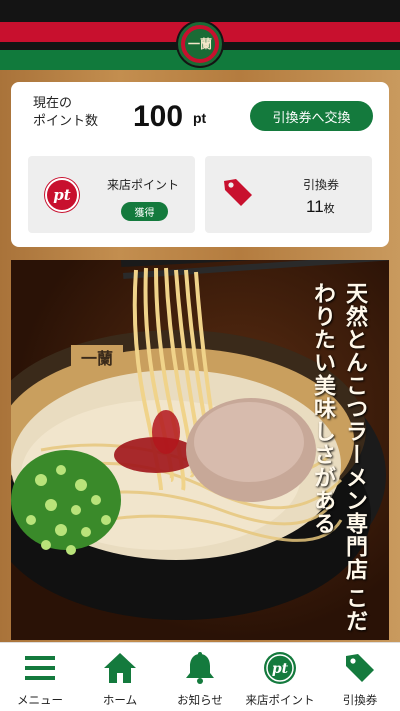 This screenshot has width=400, height=711. I want to click on bottom-nav: メニュー ホーム お知らせ pt 来店ポイント 引換券, so click(200, 676).